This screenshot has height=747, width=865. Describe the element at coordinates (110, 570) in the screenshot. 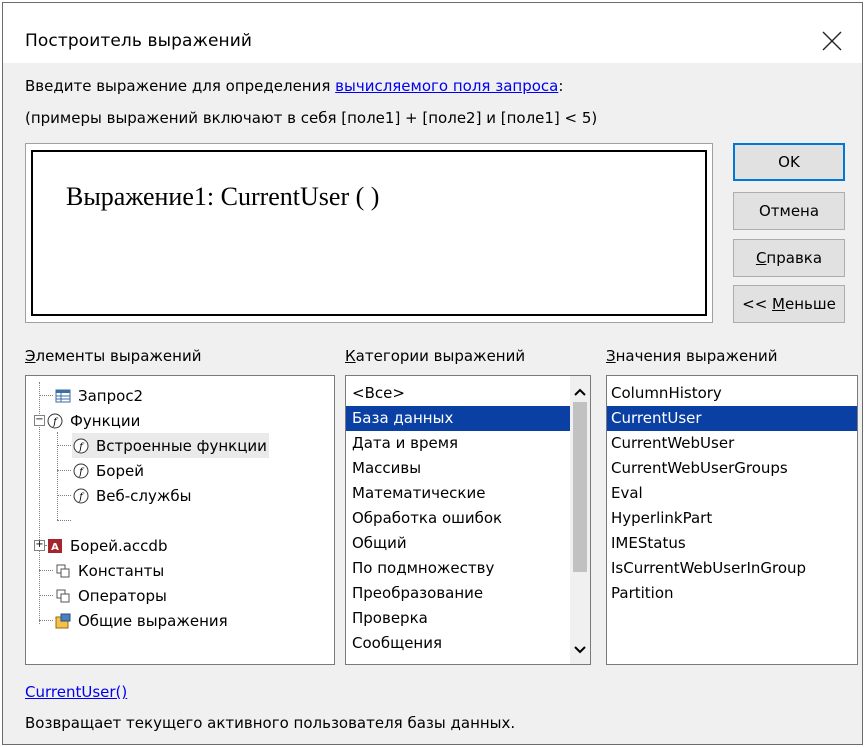

I see `tree-item-constants: Константы` at that location.